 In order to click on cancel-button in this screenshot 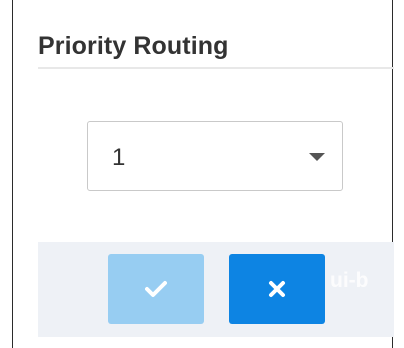, I will do `click(277, 289)`.